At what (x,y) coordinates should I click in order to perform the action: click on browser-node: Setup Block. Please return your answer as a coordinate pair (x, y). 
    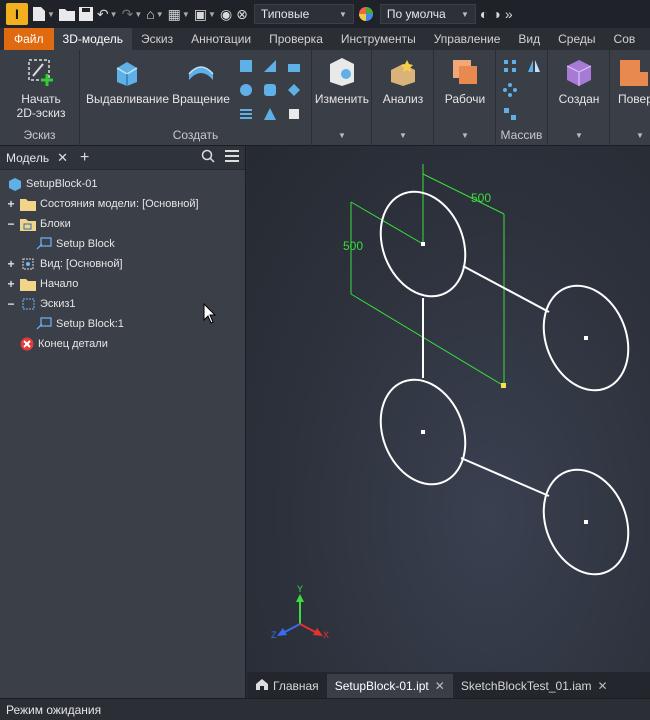
    Looking at the image, I should click on (68, 244).